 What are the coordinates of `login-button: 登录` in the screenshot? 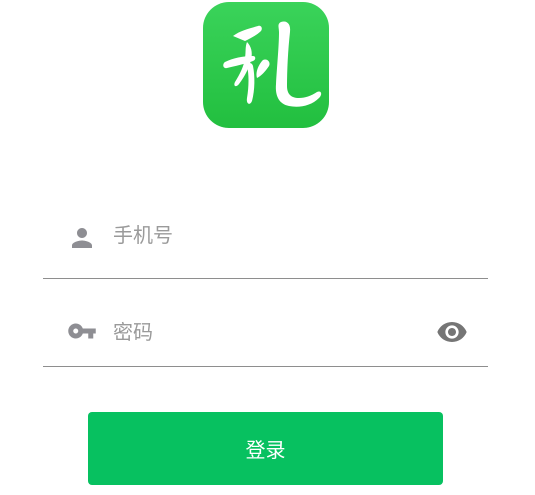 It's located at (265, 448).